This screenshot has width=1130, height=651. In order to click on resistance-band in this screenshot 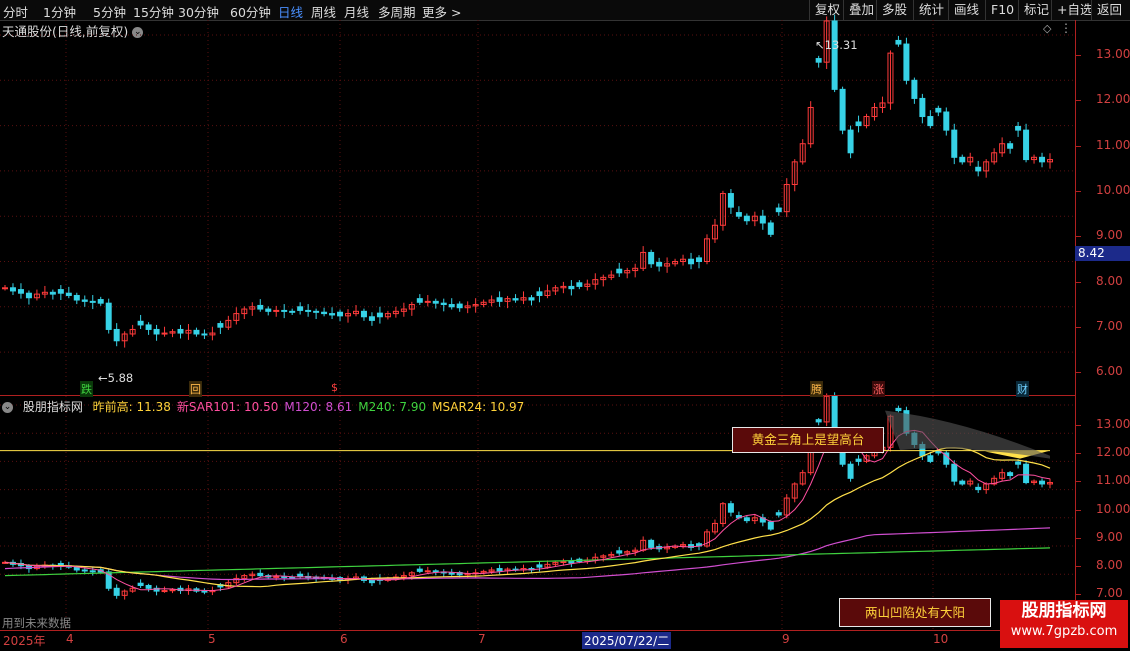, I will do `click(967, 434)`.